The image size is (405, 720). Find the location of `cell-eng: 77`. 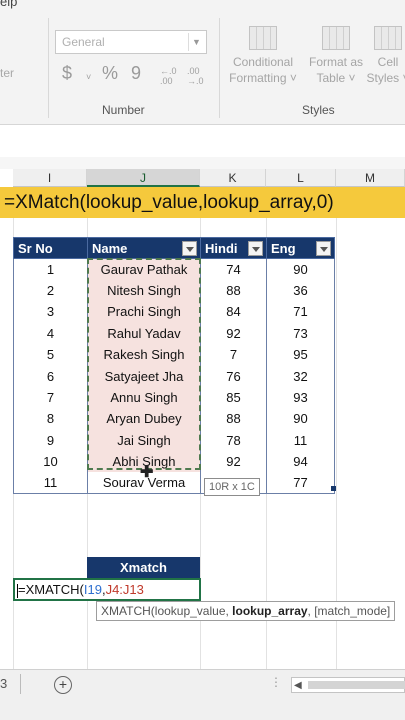

cell-eng: 77 is located at coordinates (300, 483).